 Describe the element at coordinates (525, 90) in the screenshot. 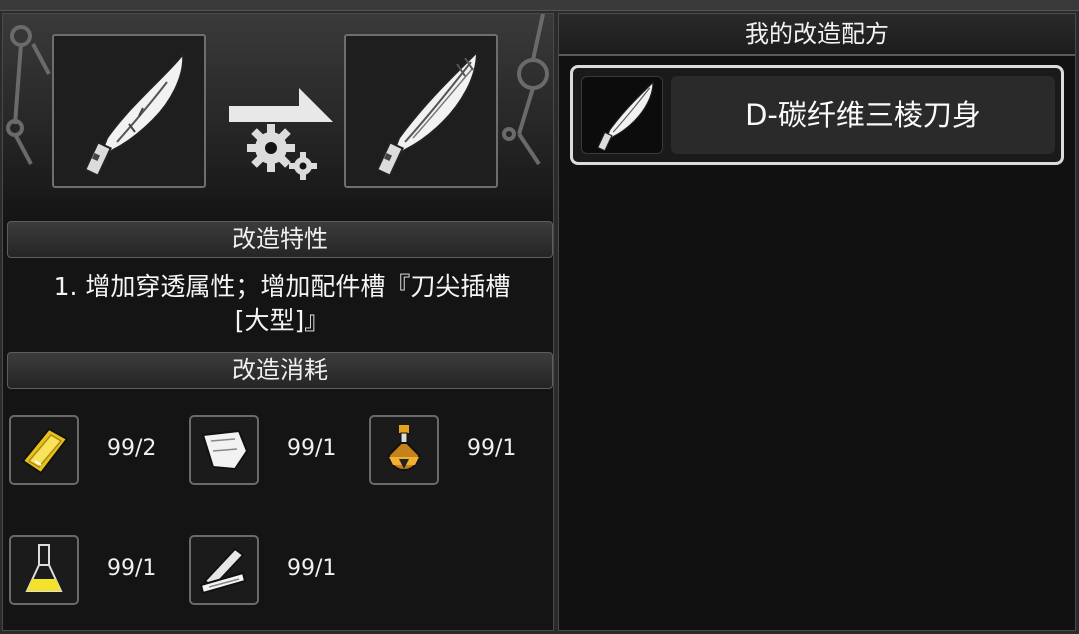

I see `robot-arm-right-decoration` at that location.